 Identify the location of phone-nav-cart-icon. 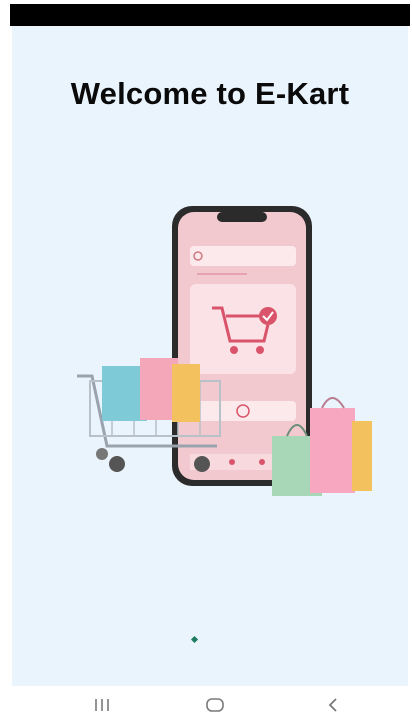
(232, 462).